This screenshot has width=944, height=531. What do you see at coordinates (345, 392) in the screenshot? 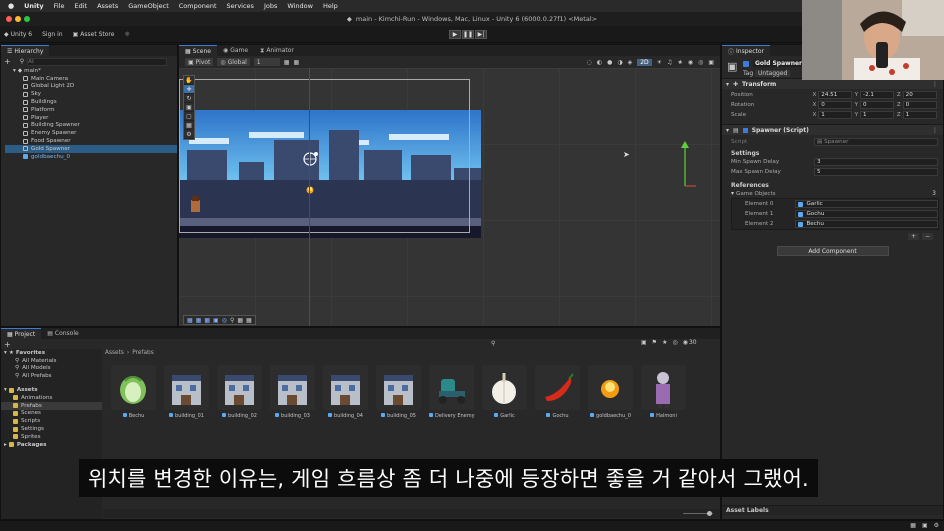
I see `prefab-asset: building_04` at bounding box center [345, 392].